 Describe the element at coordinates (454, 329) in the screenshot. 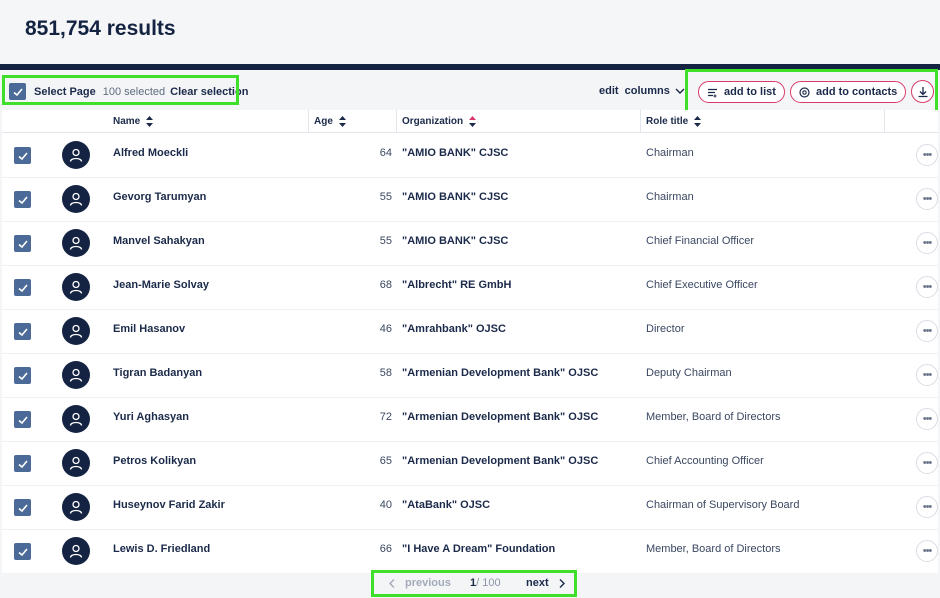

I see `organization-name: "Amrahbank" OJSC` at that location.